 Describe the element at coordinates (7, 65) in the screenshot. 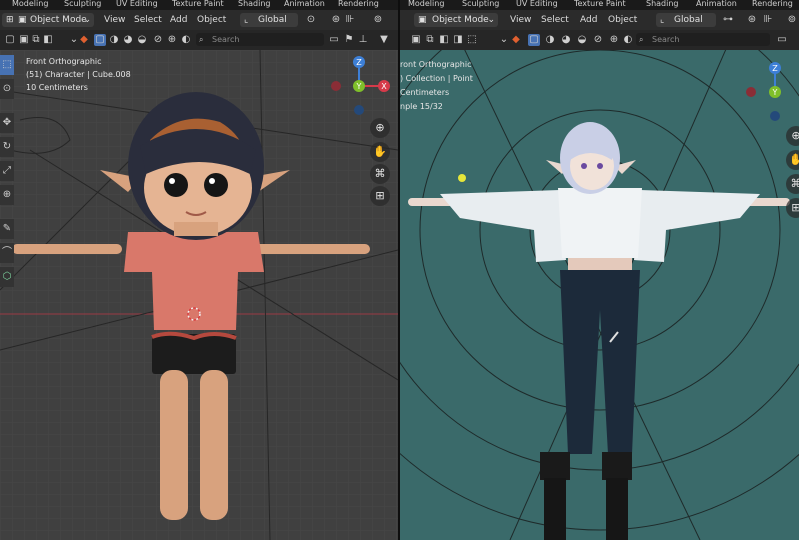

I see `select-tool-icon: ⬚` at that location.